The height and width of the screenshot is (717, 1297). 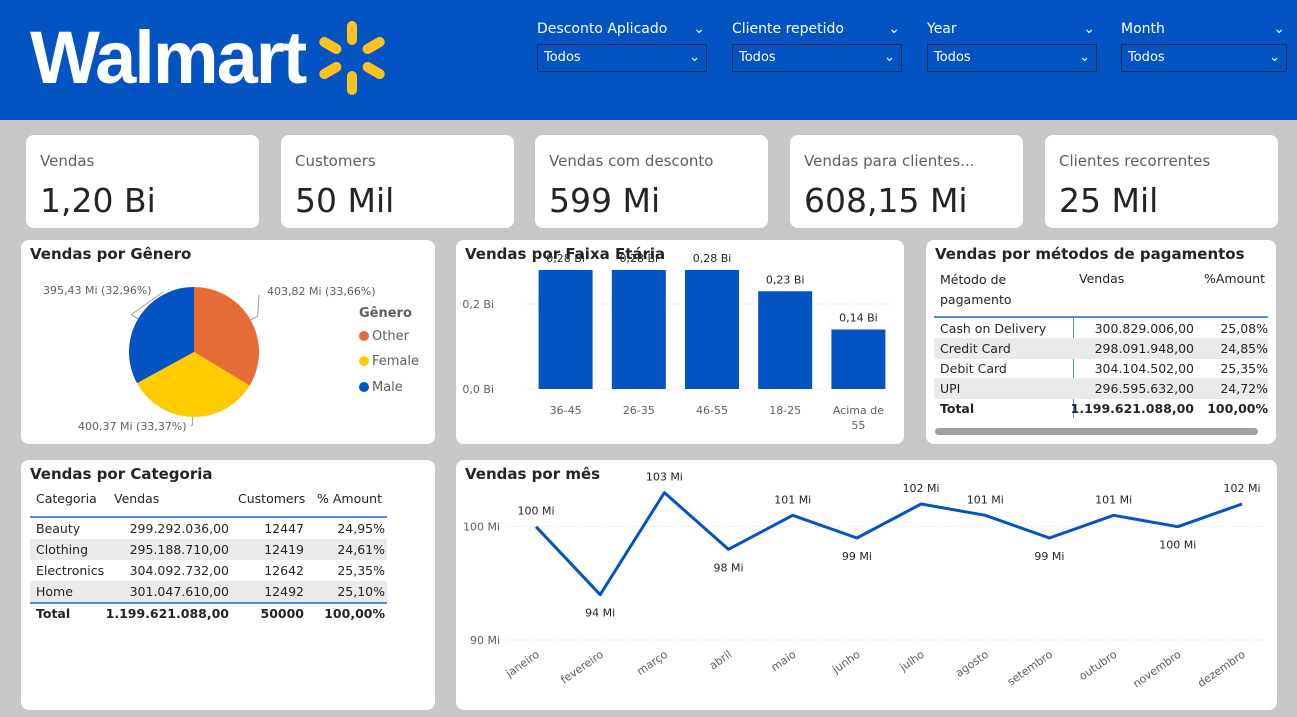 I want to click on kpi-value: 599 Mi, so click(x=605, y=200).